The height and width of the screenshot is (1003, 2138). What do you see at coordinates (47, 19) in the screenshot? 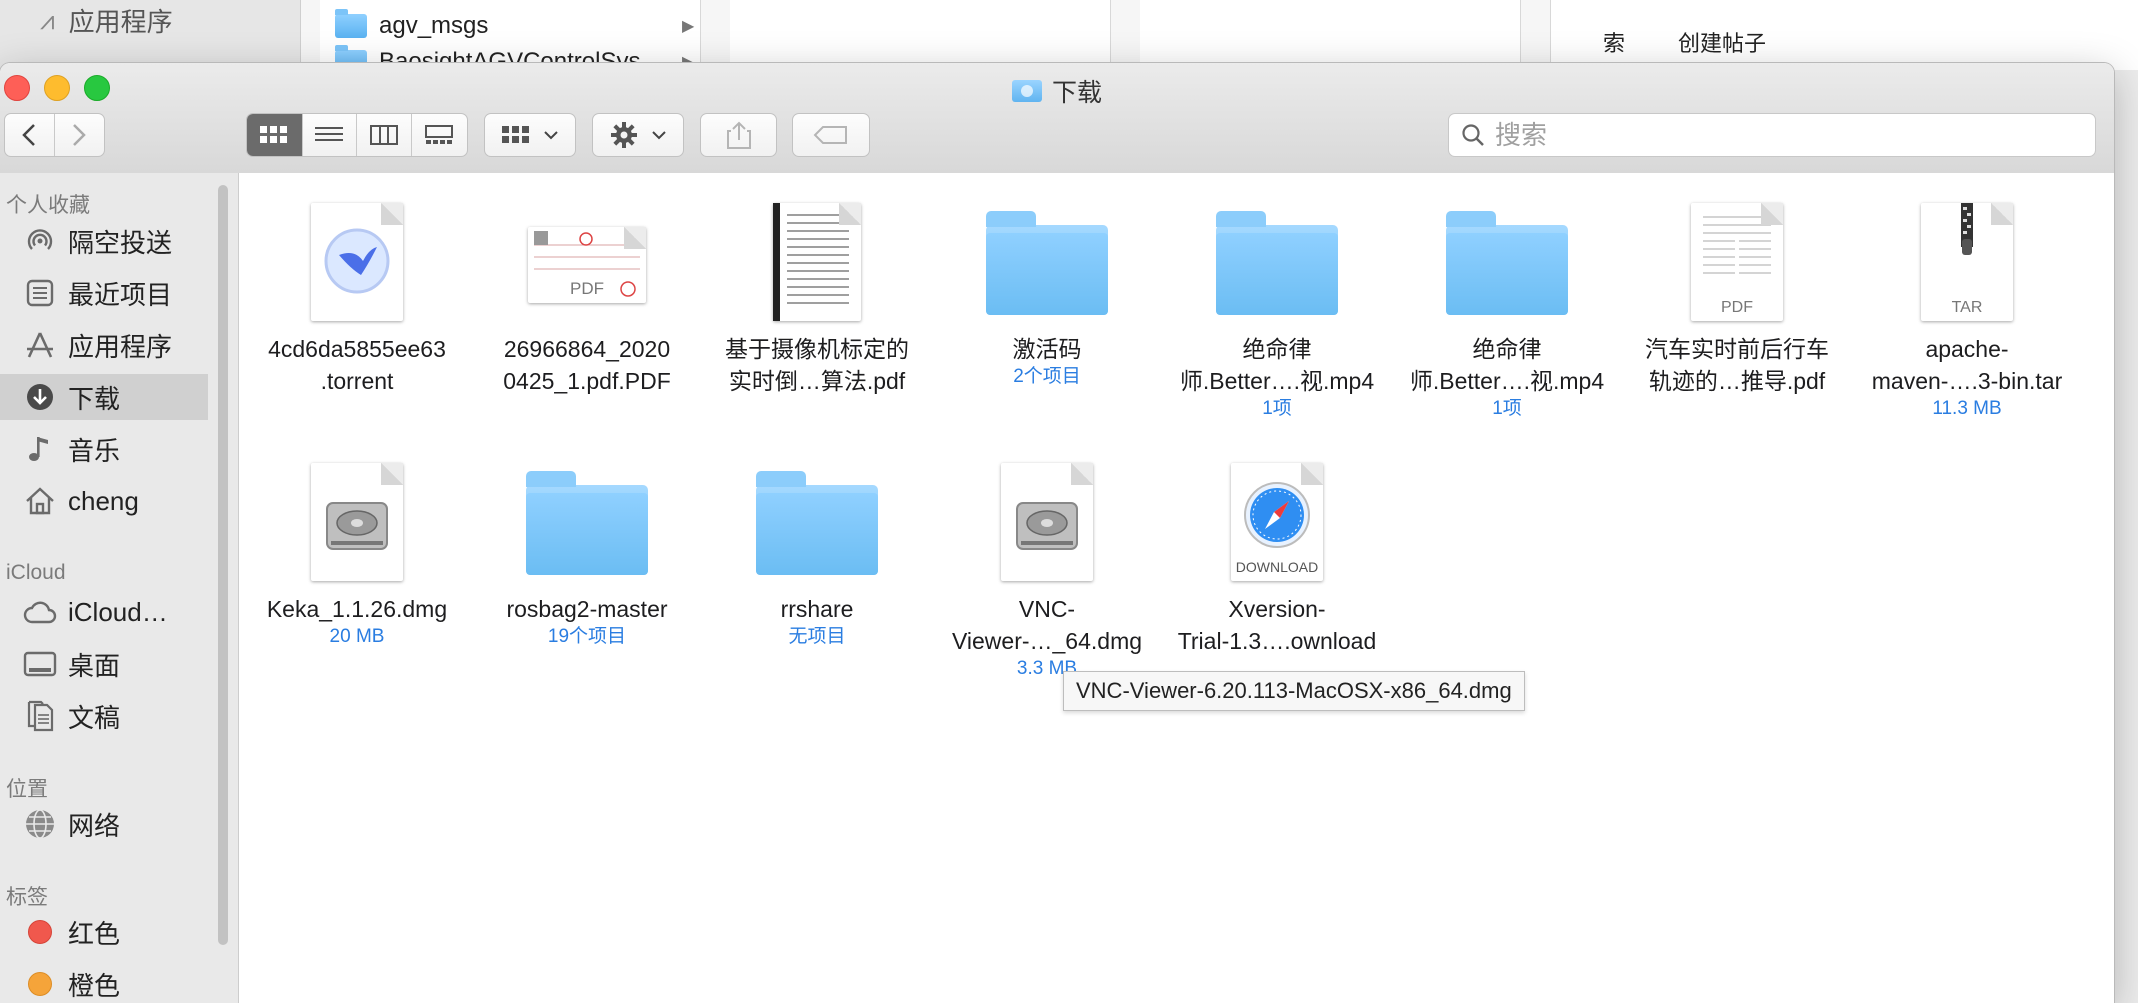
I see `applications-icon: ⩘` at bounding box center [47, 19].